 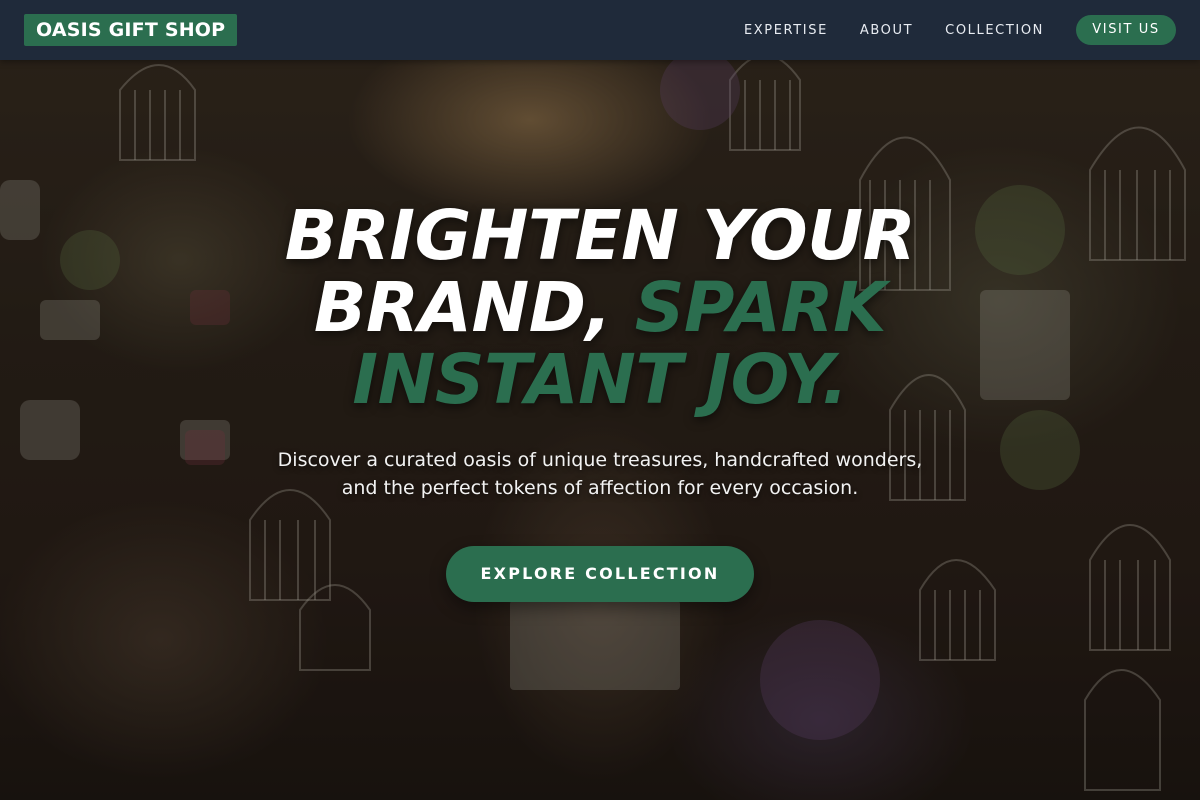 What do you see at coordinates (600, 574) in the screenshot?
I see `explore-collection-button: EXPLORE COLLECTION` at bounding box center [600, 574].